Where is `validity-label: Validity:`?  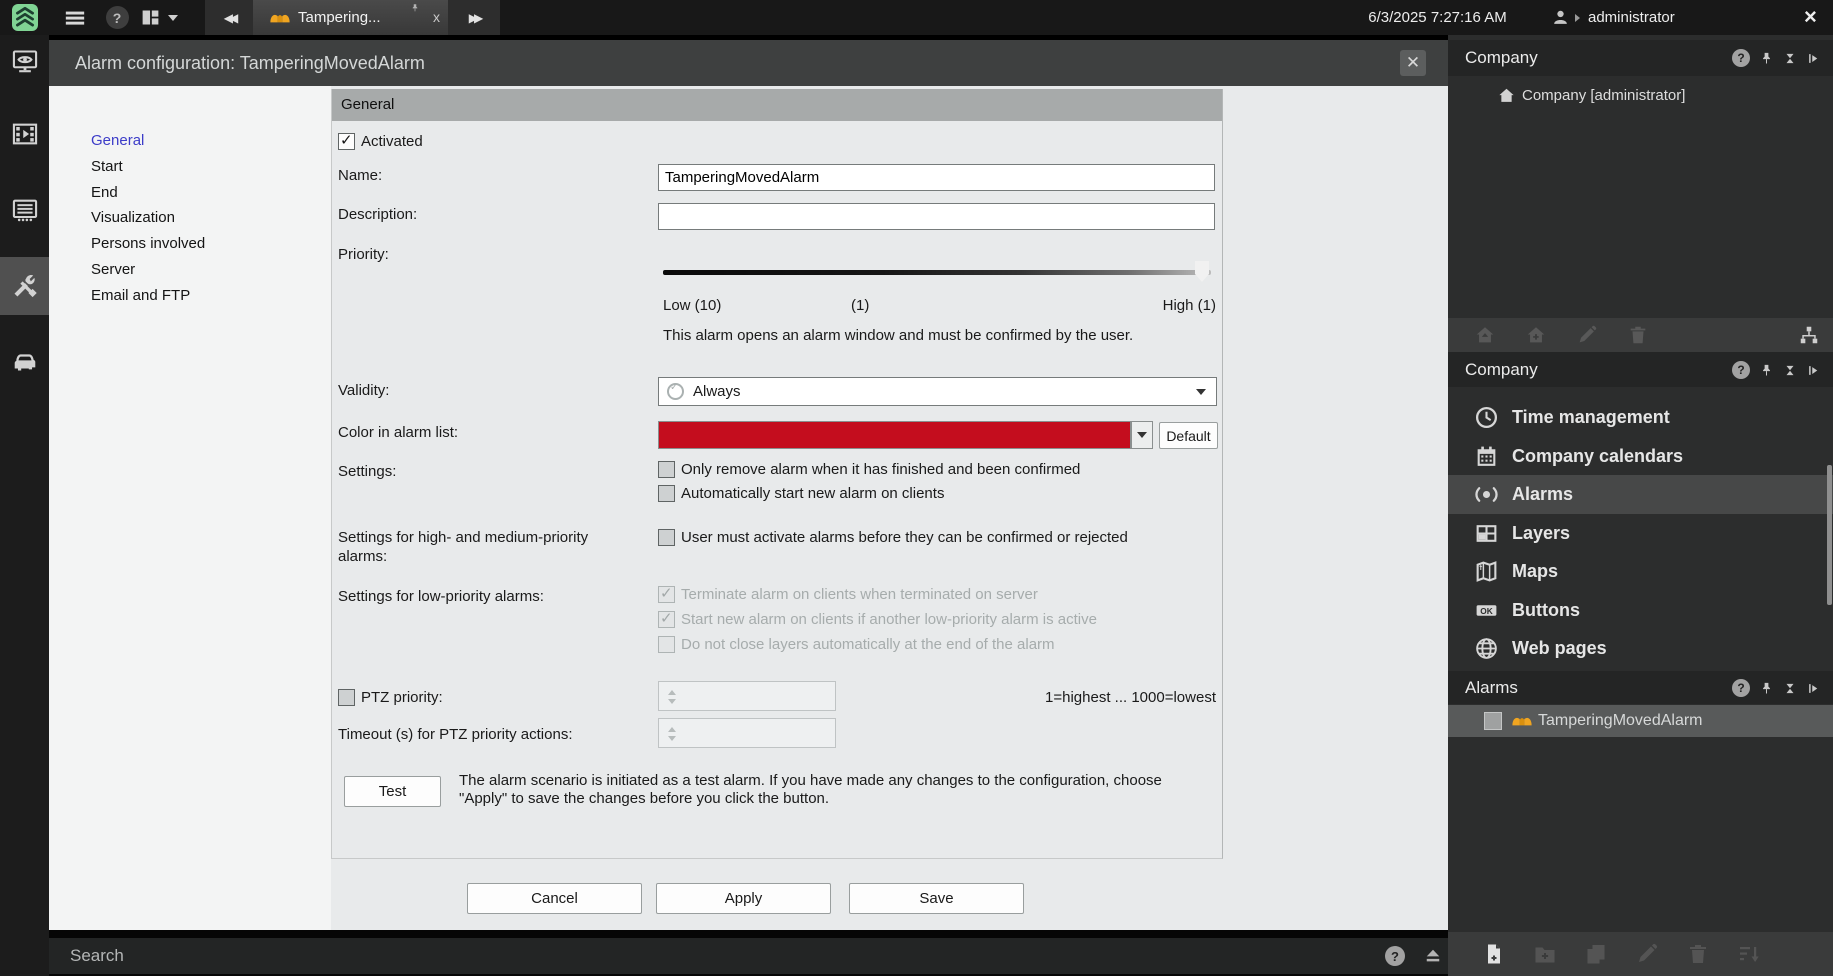
validity-label: Validity: is located at coordinates (364, 390).